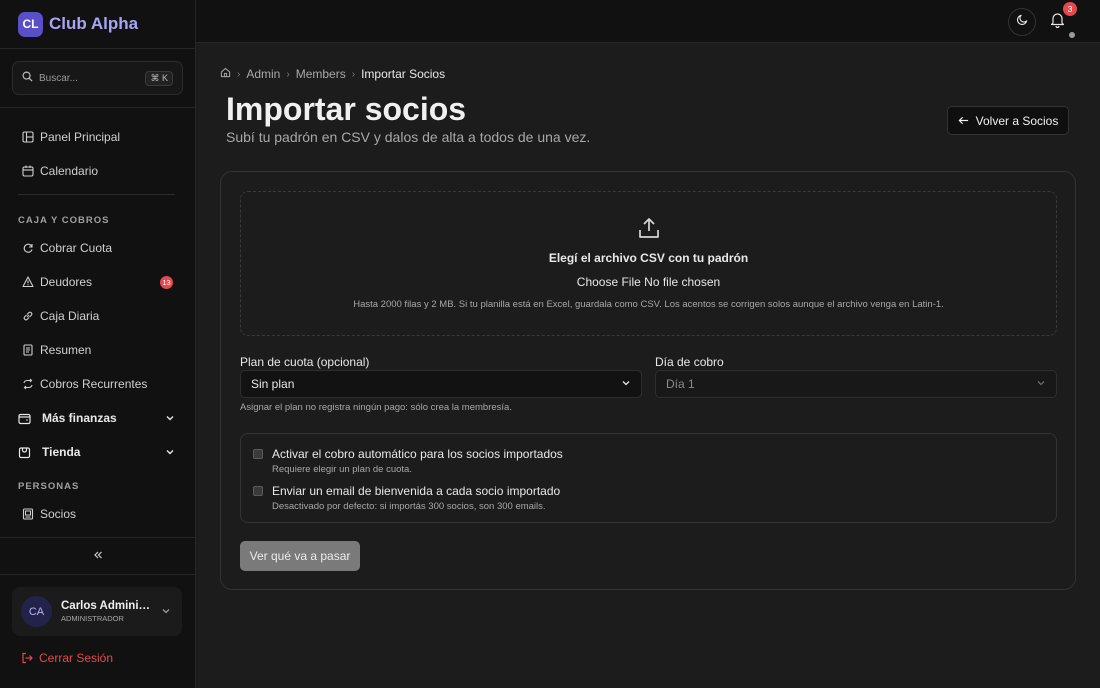 The width and height of the screenshot is (1100, 688). I want to click on chevrons-left-icon, so click(98, 556).